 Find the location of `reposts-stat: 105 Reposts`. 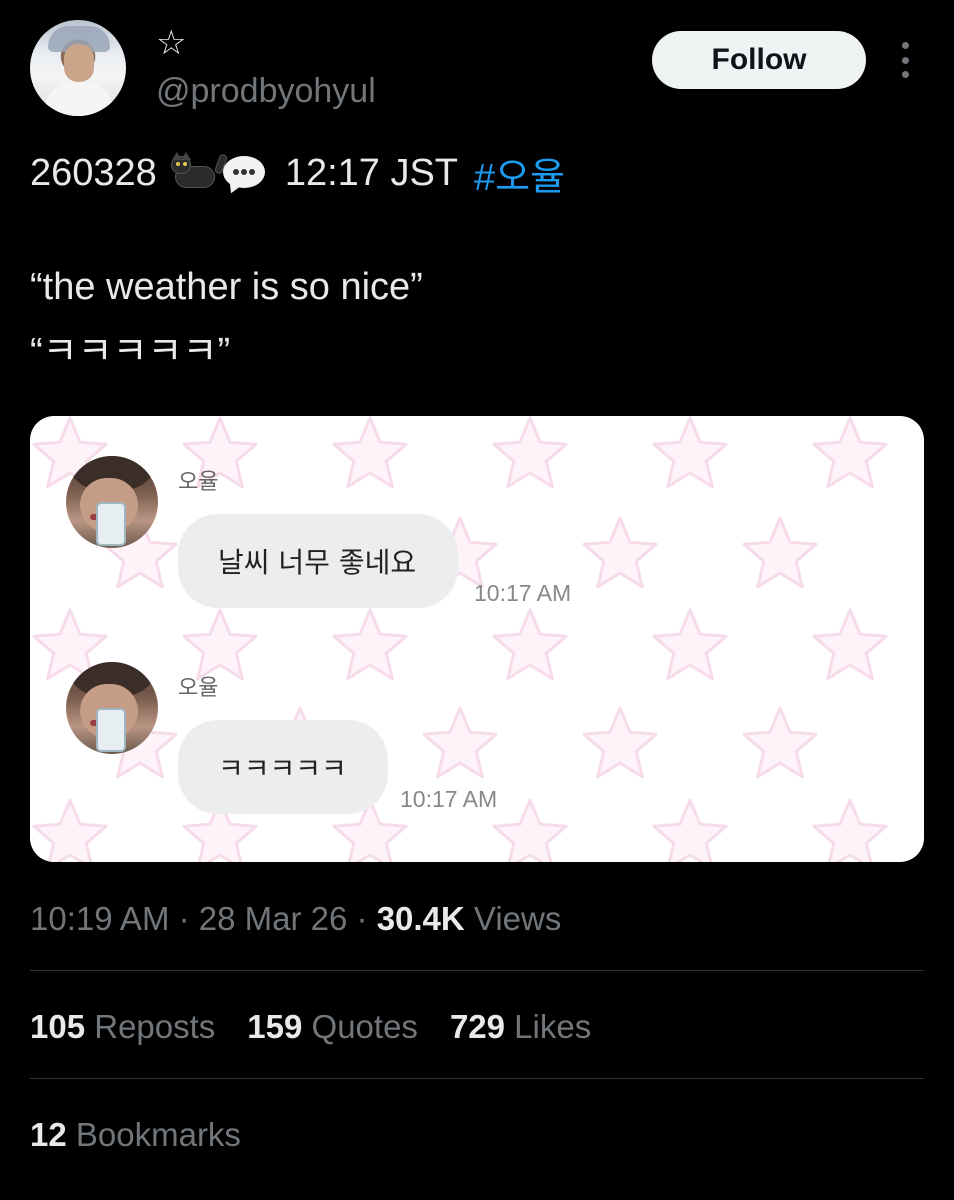

reposts-stat: 105 Reposts is located at coordinates (122, 1027).